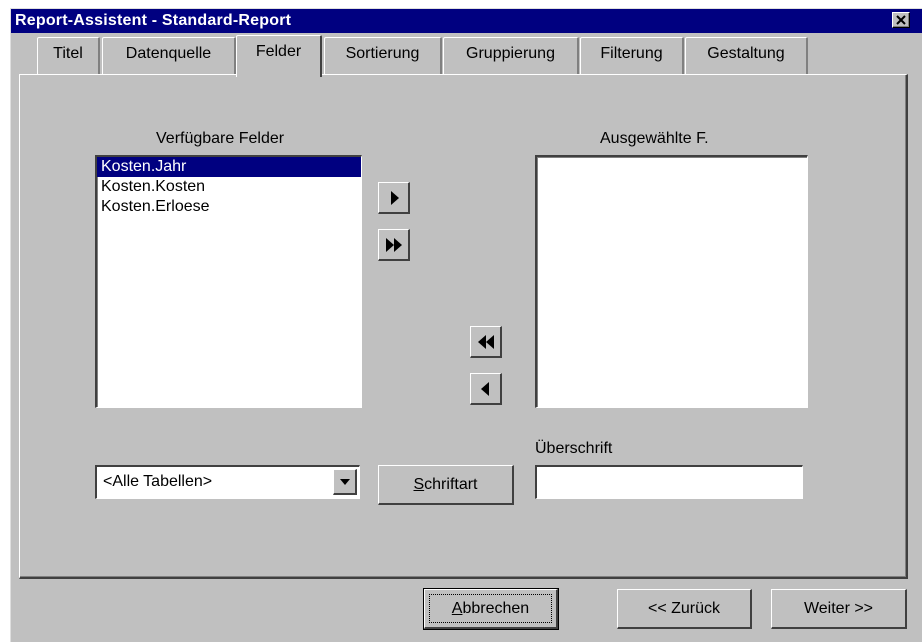 Image resolution: width=922 pixels, height=642 pixels. I want to click on list-item: Kosten.Jahr, so click(229, 167).